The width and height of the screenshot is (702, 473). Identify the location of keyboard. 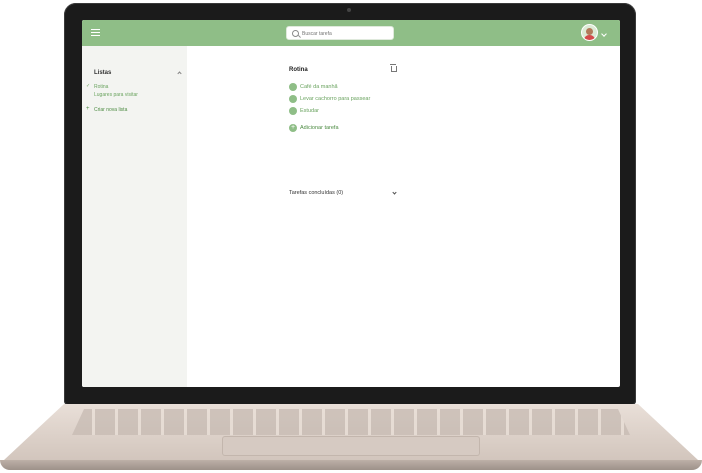
(351, 422).